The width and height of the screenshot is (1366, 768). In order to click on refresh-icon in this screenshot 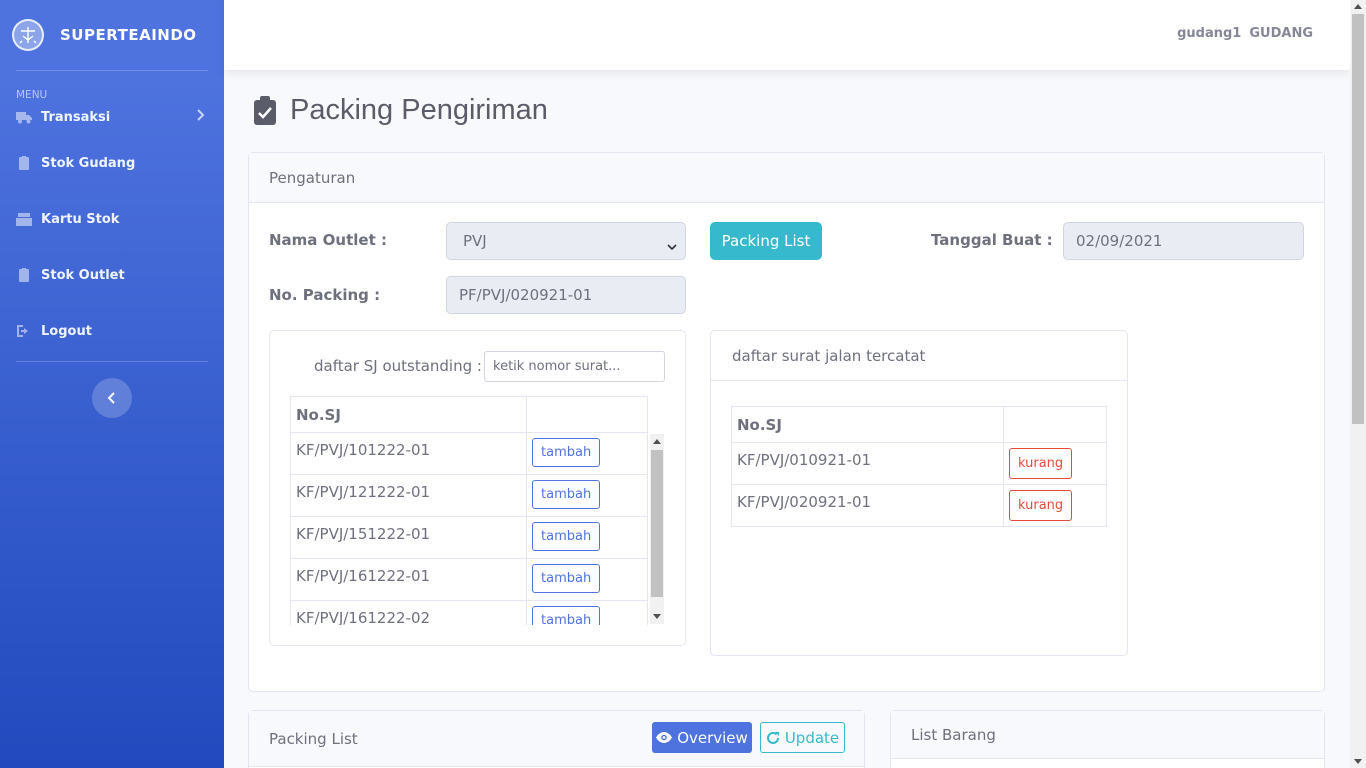, I will do `click(772, 737)`.